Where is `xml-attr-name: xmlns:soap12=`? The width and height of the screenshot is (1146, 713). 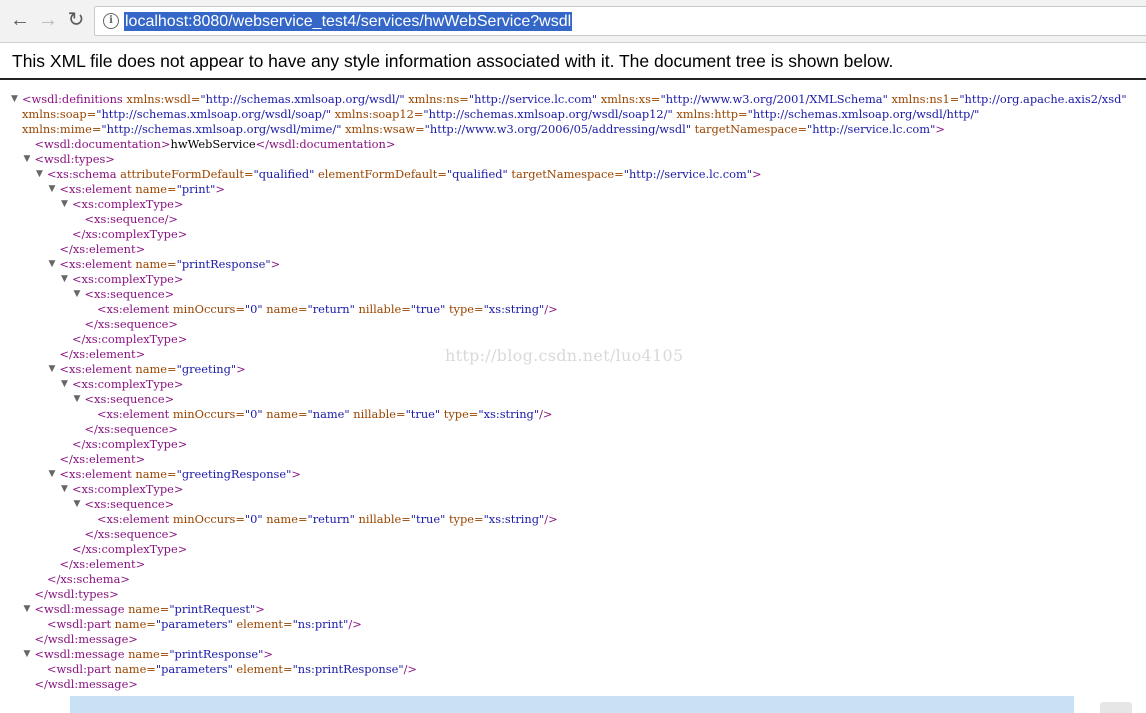 xml-attr-name: xmlns:soap12= is located at coordinates (377, 114).